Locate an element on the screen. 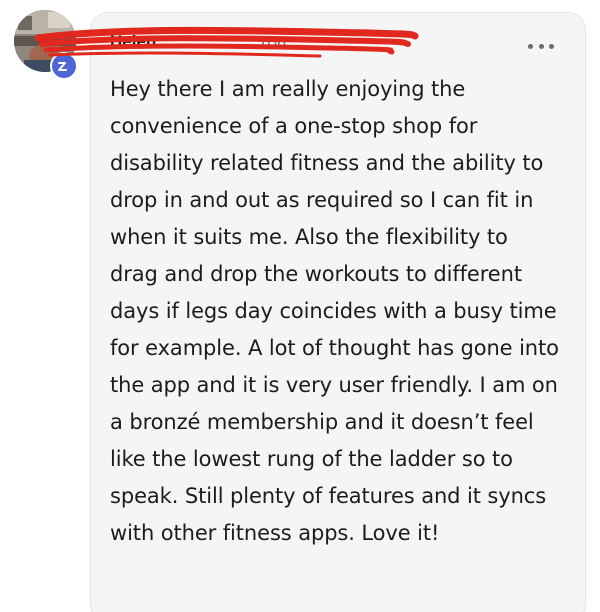 The height and width of the screenshot is (612, 600). comment-header: Helen 10h is located at coordinates (292, 42).